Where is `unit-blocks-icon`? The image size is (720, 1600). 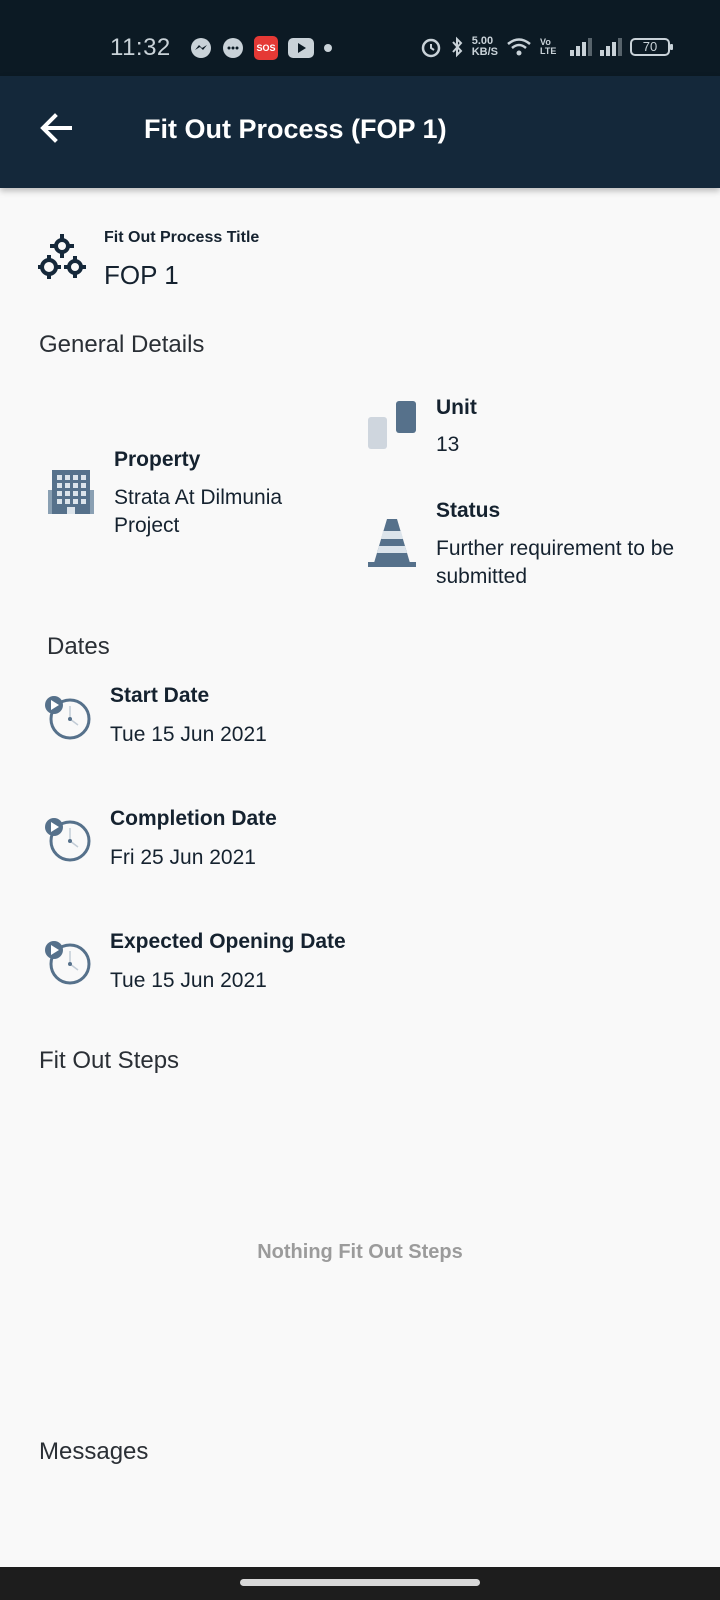 unit-blocks-icon is located at coordinates (392, 427).